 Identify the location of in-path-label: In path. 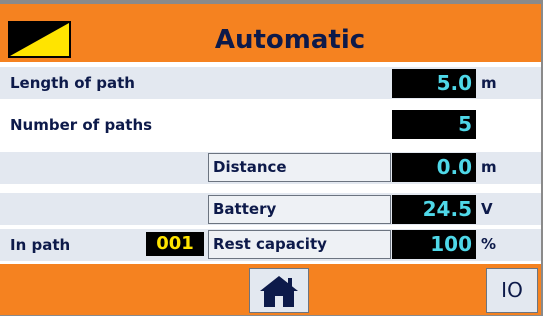
(40, 245).